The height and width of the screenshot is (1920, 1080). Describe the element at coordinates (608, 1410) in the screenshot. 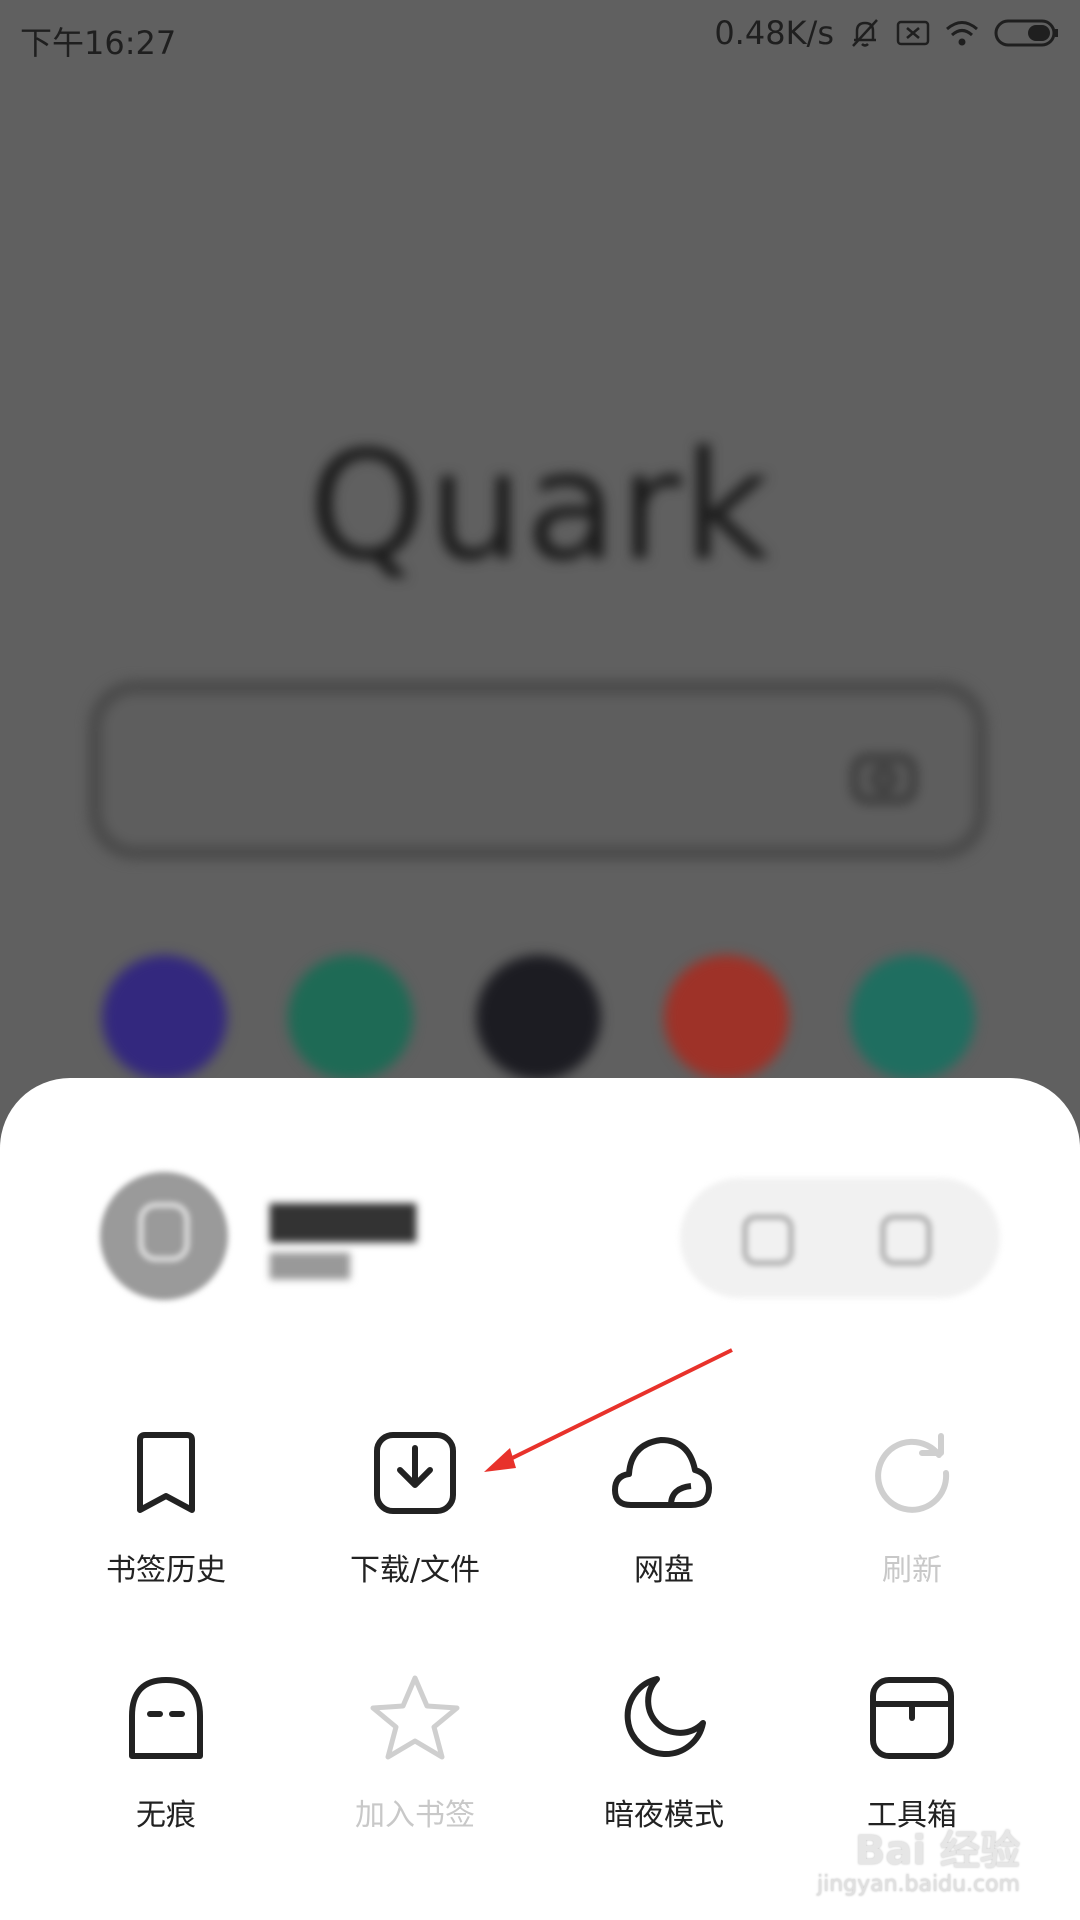

I see `annotation-arrow` at that location.